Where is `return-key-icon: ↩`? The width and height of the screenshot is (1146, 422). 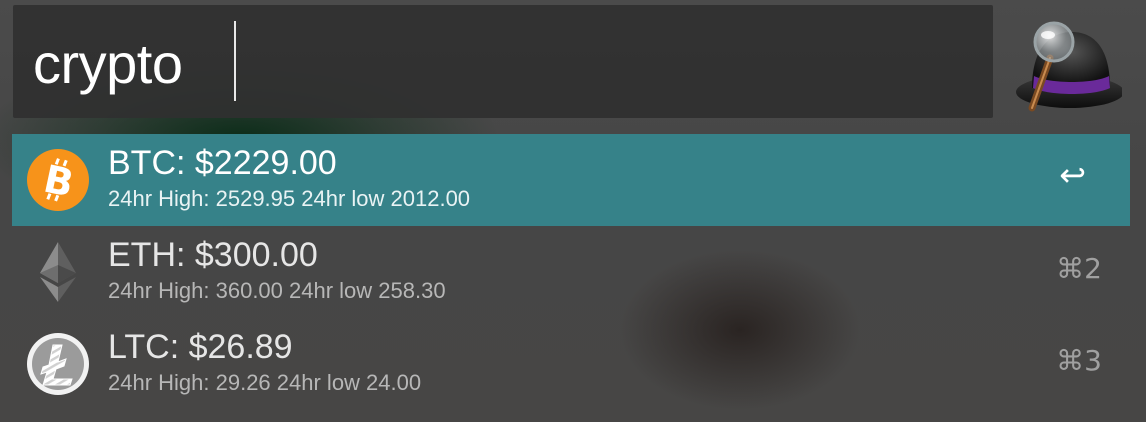 return-key-icon: ↩ is located at coordinates (1072, 175).